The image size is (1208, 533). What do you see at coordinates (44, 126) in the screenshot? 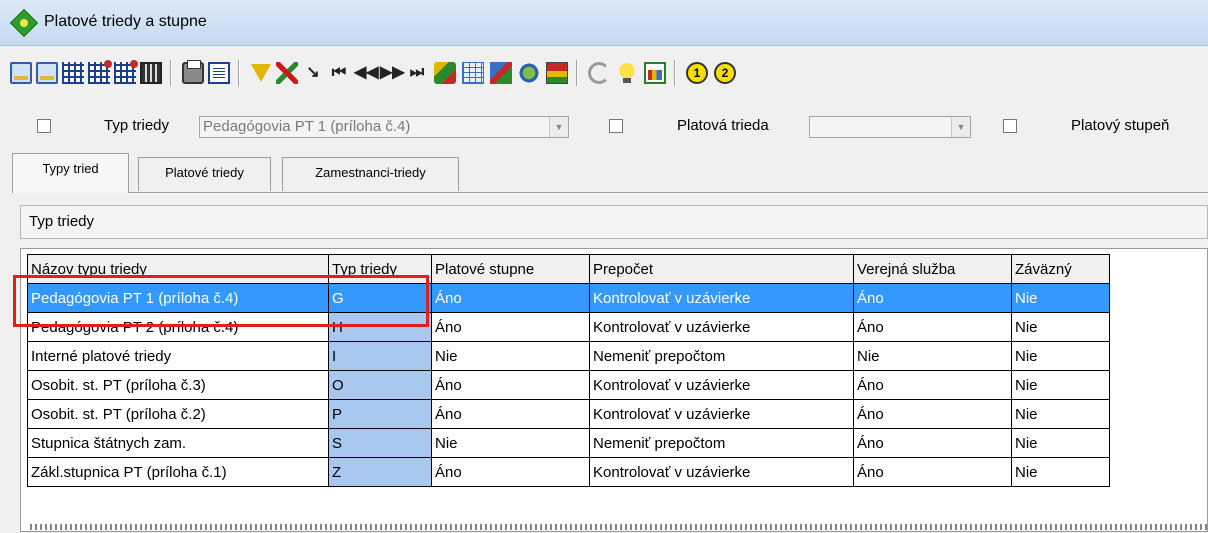
I see `typ-triedy-checkbox` at bounding box center [44, 126].